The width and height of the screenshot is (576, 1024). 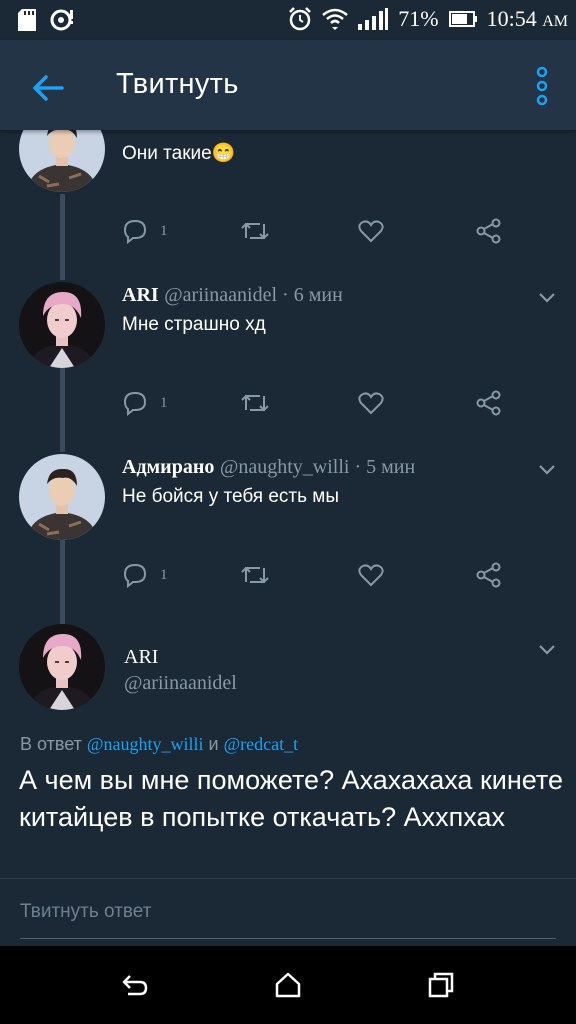 I want to click on reply-bar: Твитнуть ответ, so click(x=288, y=912).